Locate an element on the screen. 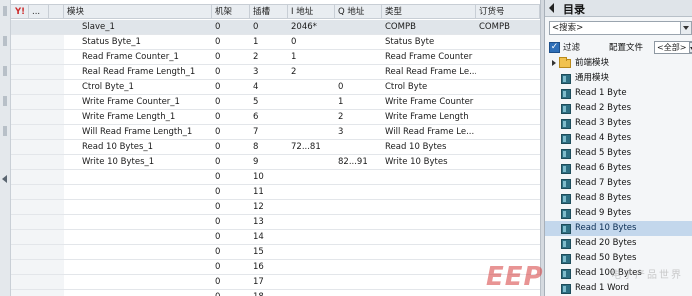 The width and height of the screenshot is (692, 296). slot-cell: 14 is located at coordinates (269, 237).